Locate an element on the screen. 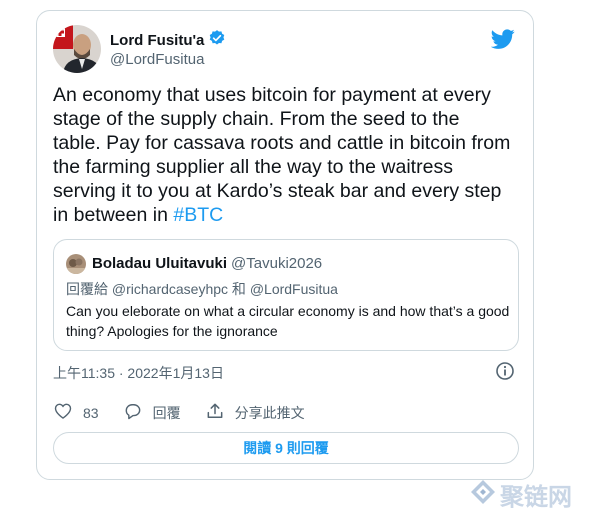 The height and width of the screenshot is (512, 589). author-name: Lord Fusitu'a is located at coordinates (157, 40).